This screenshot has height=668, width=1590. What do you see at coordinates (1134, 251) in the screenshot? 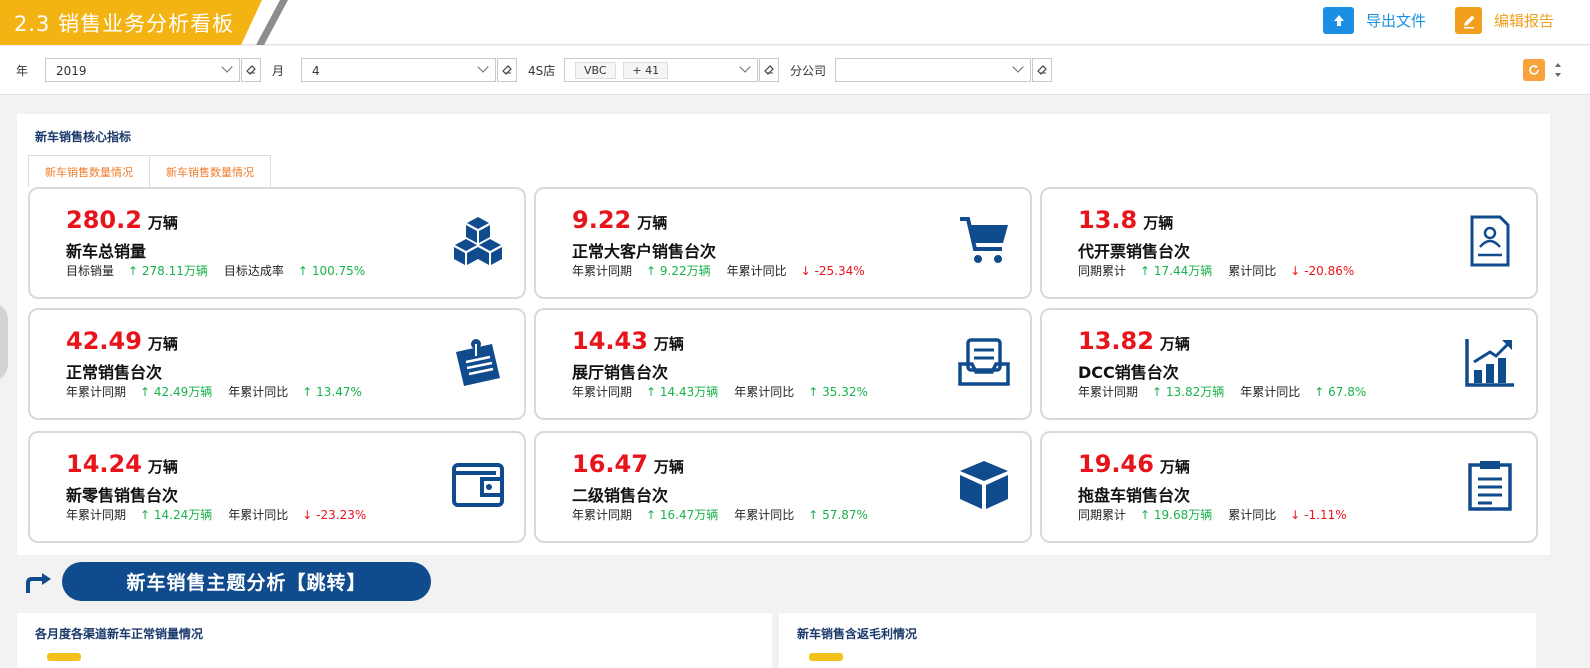
I see `kpi-name: 代开票销售台次` at bounding box center [1134, 251].